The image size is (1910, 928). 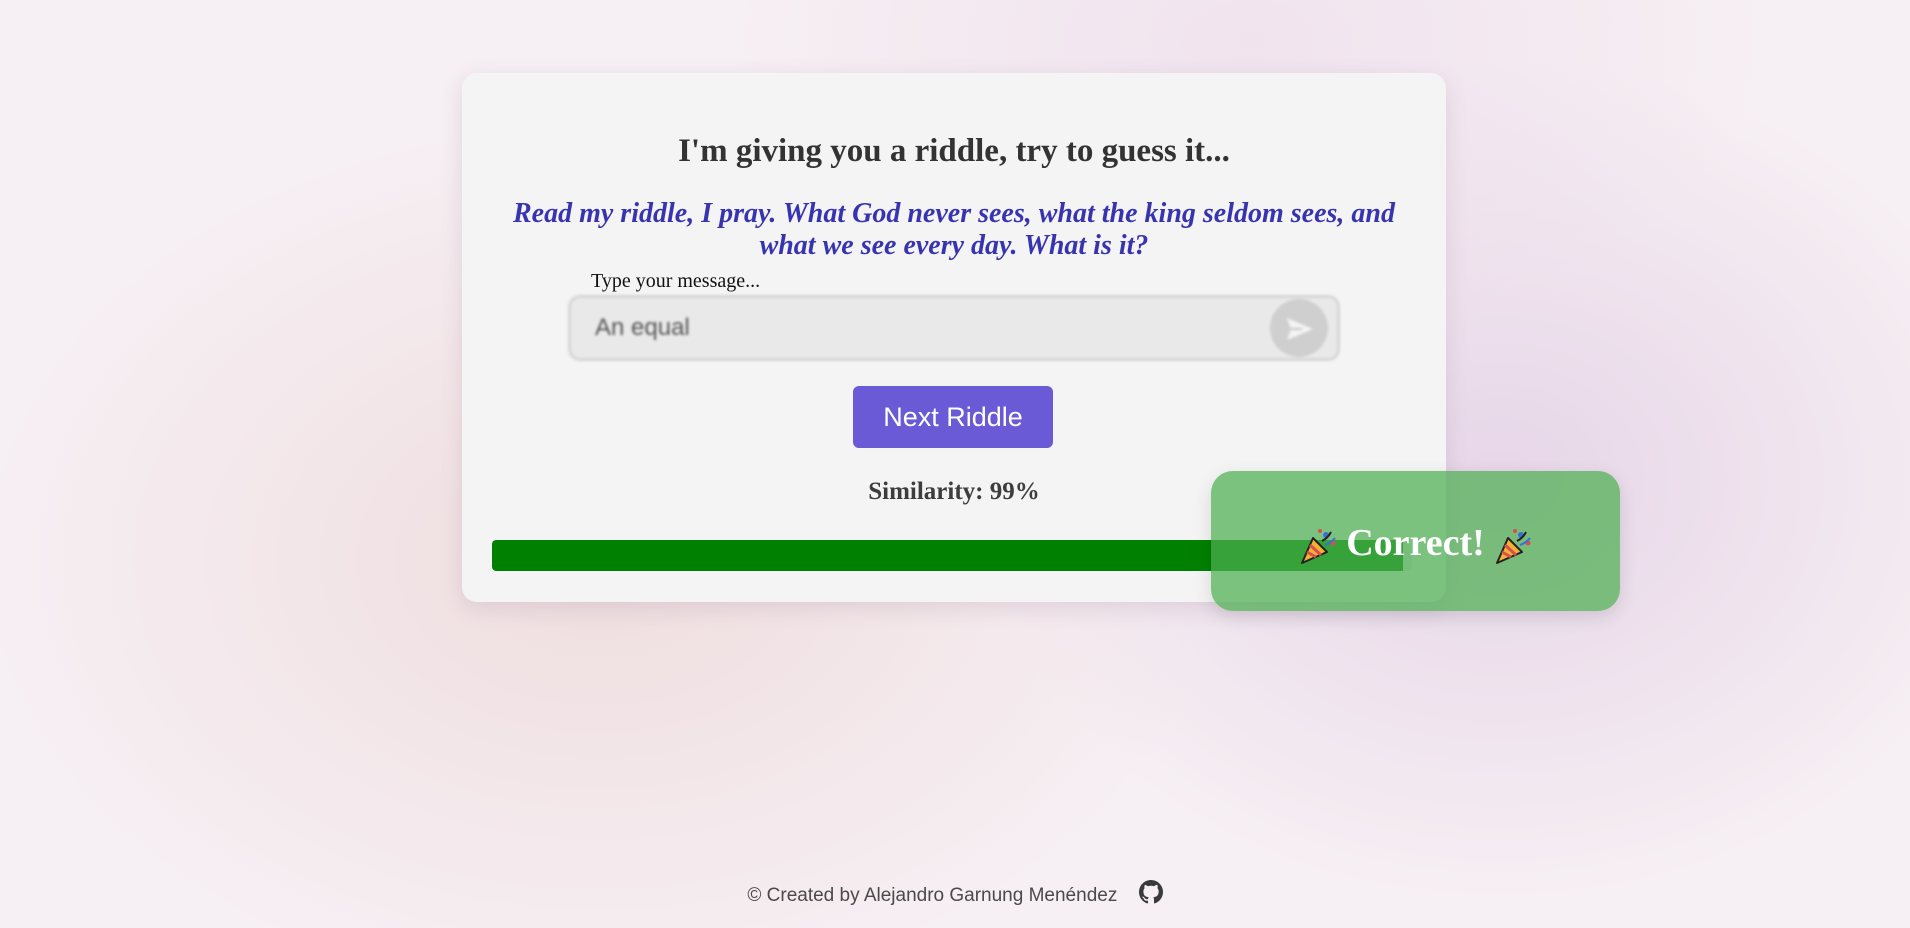 What do you see at coordinates (932, 895) in the screenshot?
I see `footer-credit: © Created by Alejandro Garnung Menéndez` at bounding box center [932, 895].